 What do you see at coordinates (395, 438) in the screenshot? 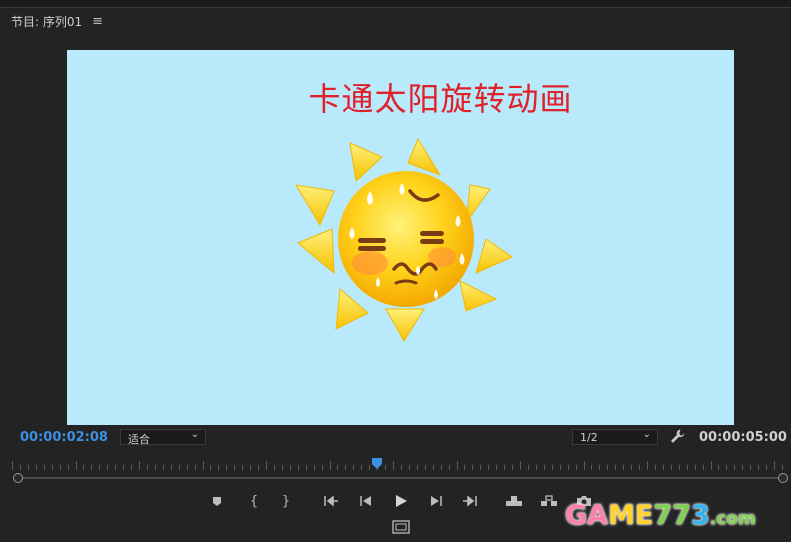
I see `viewer-info-row: 00:00:02:08 适合 ⌄ 1/2 ⌄ 00:00:05:00` at bounding box center [395, 438].